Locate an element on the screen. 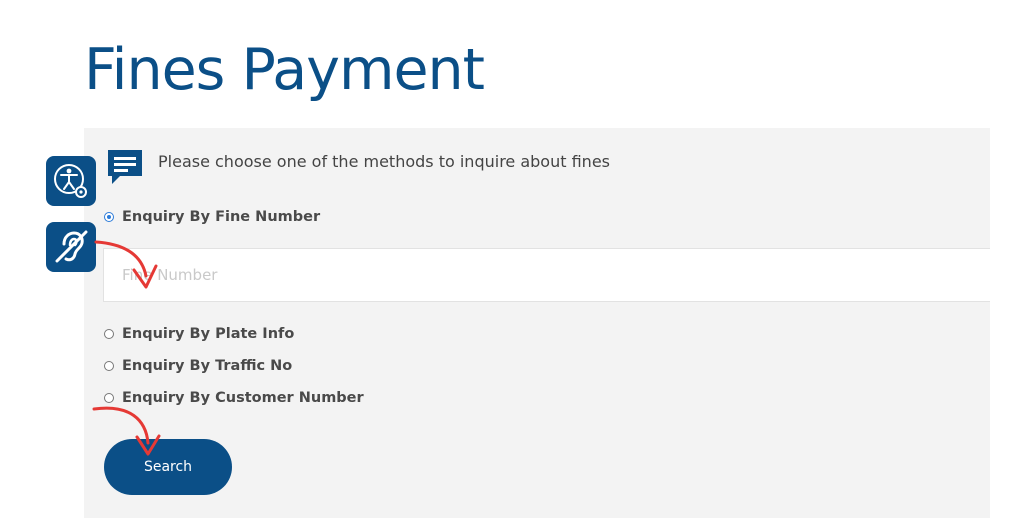  option-customer-number: Enquiry By Customer Number is located at coordinates (234, 398).